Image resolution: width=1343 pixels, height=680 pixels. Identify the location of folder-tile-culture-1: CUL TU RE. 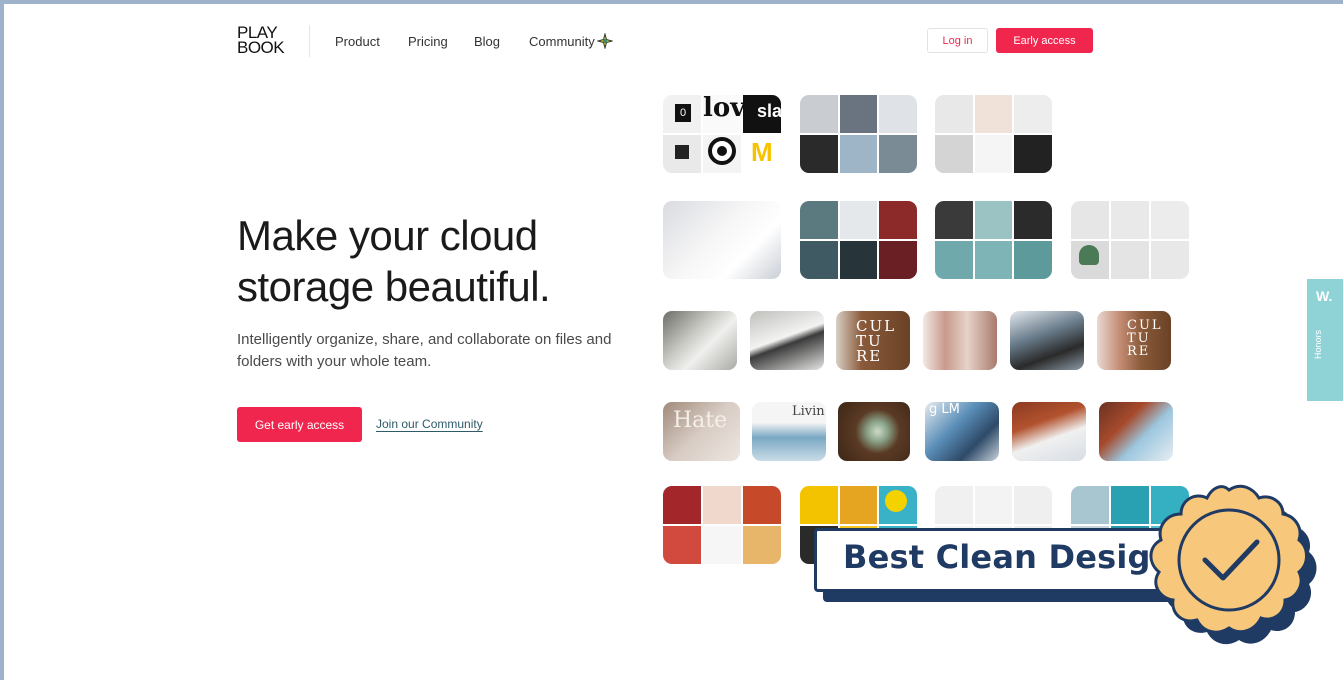
(873, 340).